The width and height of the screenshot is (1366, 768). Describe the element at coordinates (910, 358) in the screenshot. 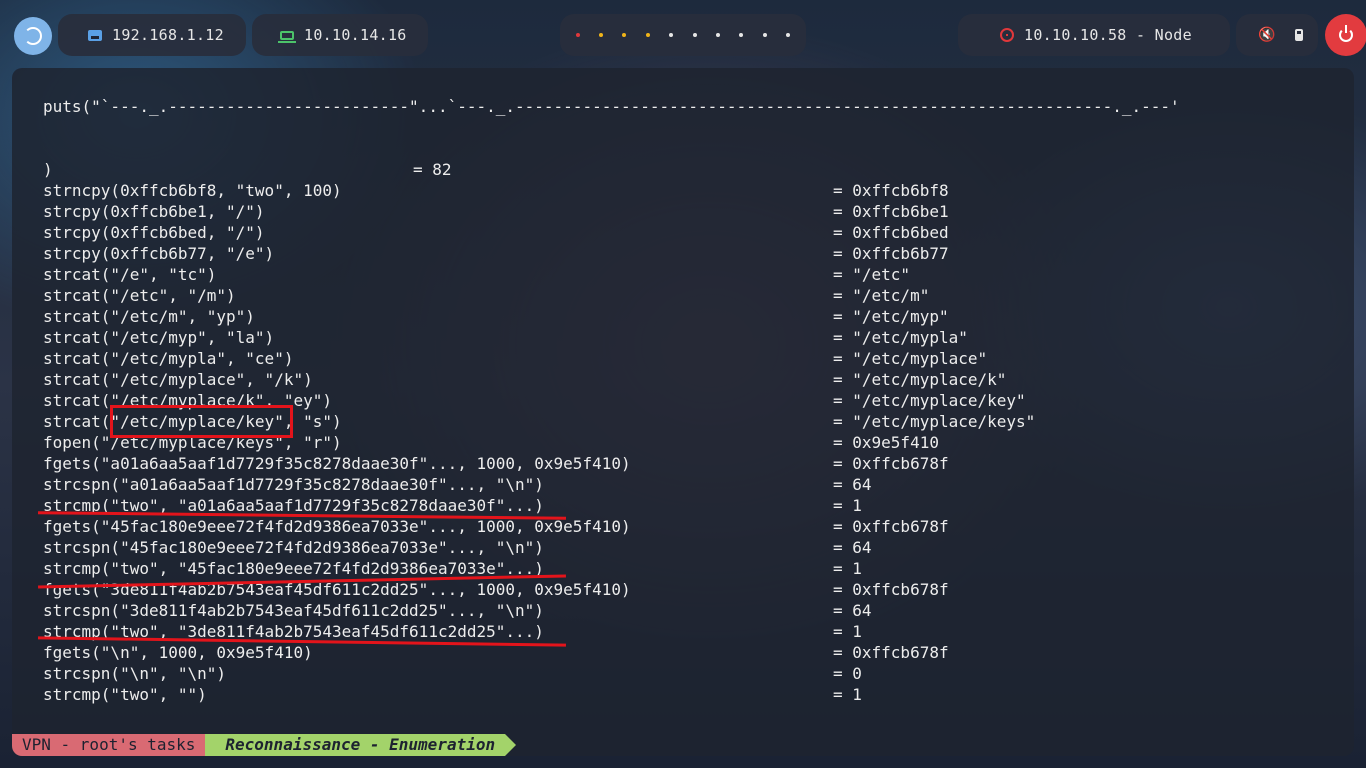

I see `return-value: = "/etc/myplace"` at that location.